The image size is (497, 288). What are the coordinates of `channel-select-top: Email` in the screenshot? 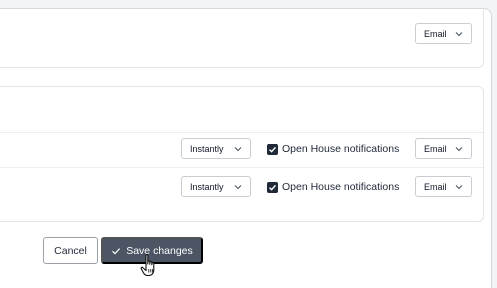 It's located at (443, 33).